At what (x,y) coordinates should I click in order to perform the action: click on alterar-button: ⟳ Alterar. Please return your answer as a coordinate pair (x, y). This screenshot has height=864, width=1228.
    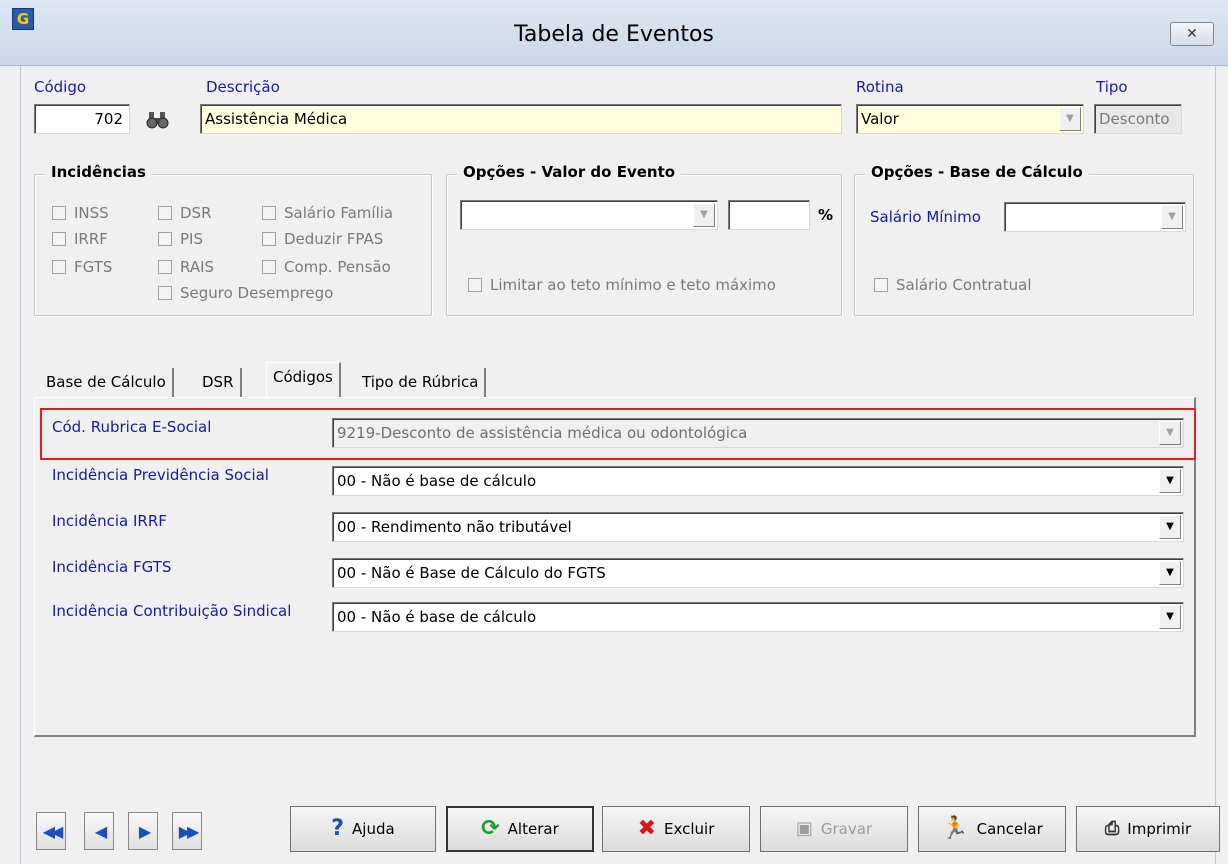
    Looking at the image, I should click on (520, 829).